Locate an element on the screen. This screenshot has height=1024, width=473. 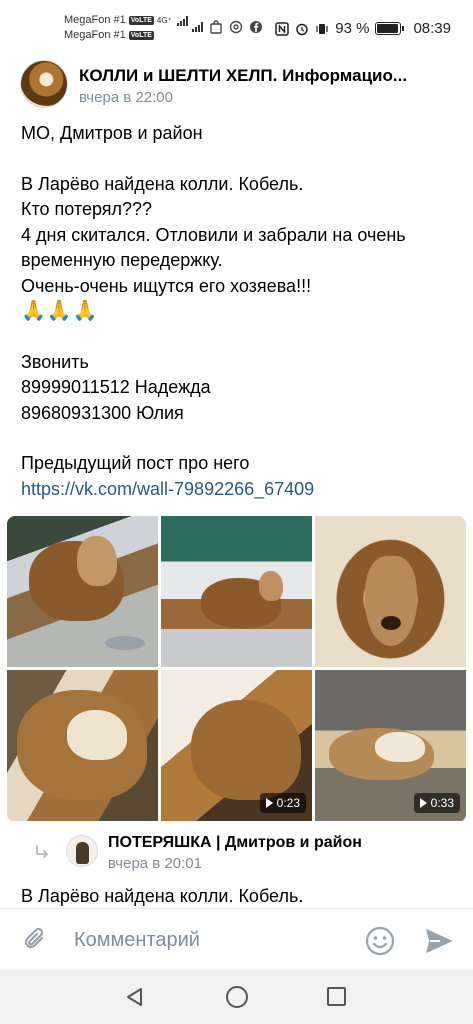
attach-icon is located at coordinates (36, 940).